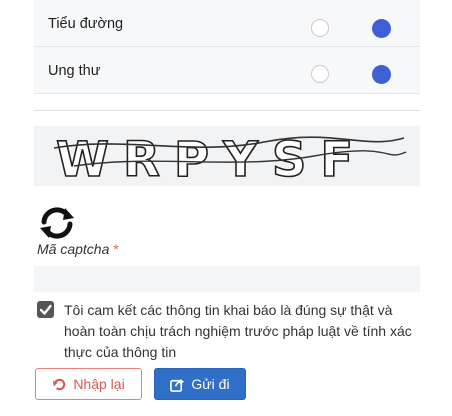  Describe the element at coordinates (320, 28) in the screenshot. I see `radio-no-tieu-duong` at that location.